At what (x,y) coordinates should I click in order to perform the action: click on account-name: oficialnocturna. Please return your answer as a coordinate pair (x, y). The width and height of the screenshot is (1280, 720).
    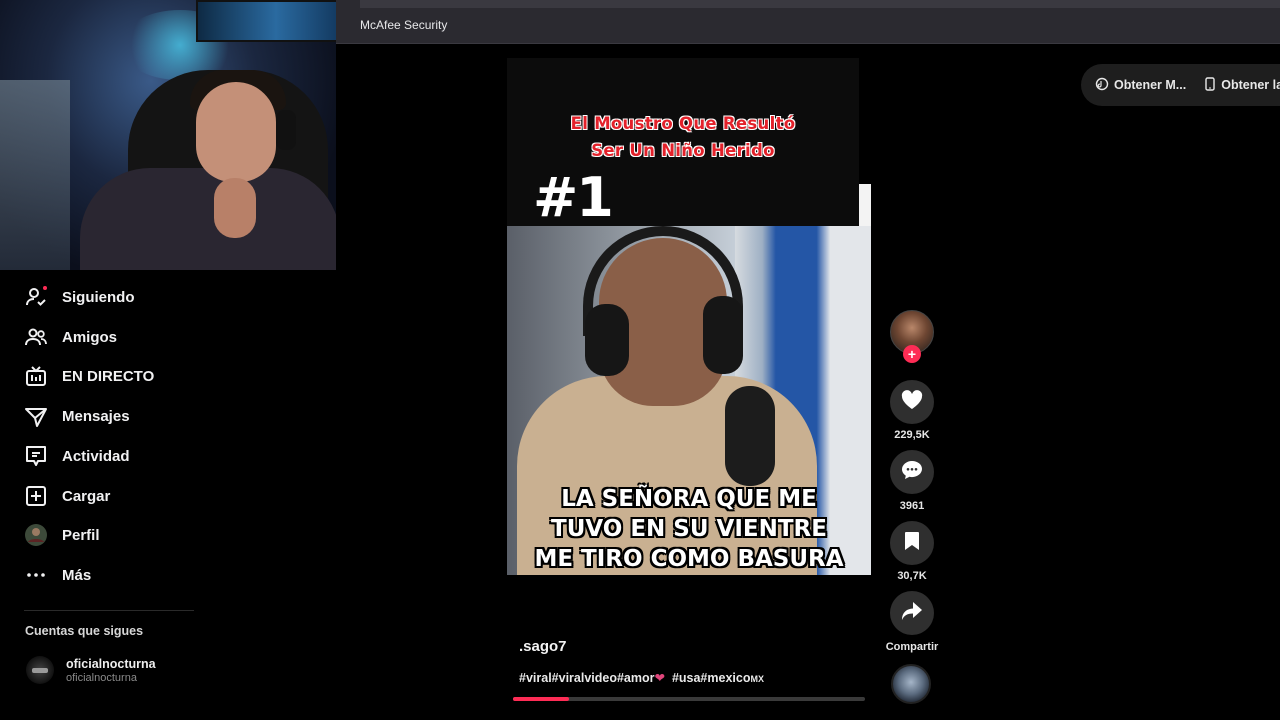
    Looking at the image, I should click on (111, 663).